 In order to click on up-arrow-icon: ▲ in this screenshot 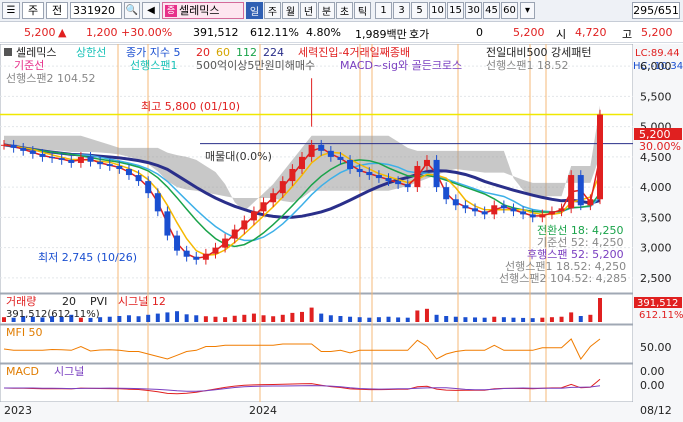, I will do `click(62, 32)`.